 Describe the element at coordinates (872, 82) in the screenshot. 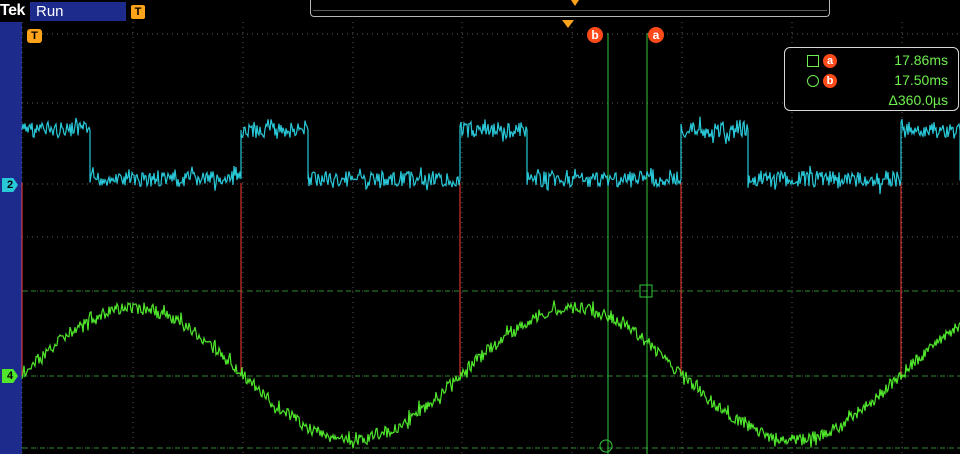

I see `cursor-b-readout: b 17.50ms` at that location.